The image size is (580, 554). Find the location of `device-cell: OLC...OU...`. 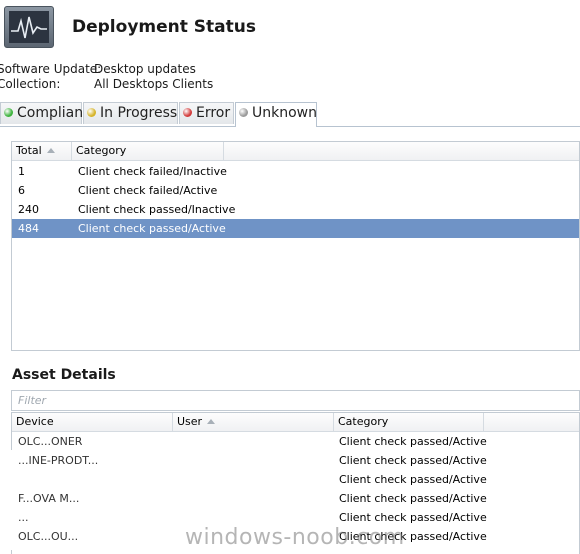

device-cell: OLC...OU... is located at coordinates (48, 536).